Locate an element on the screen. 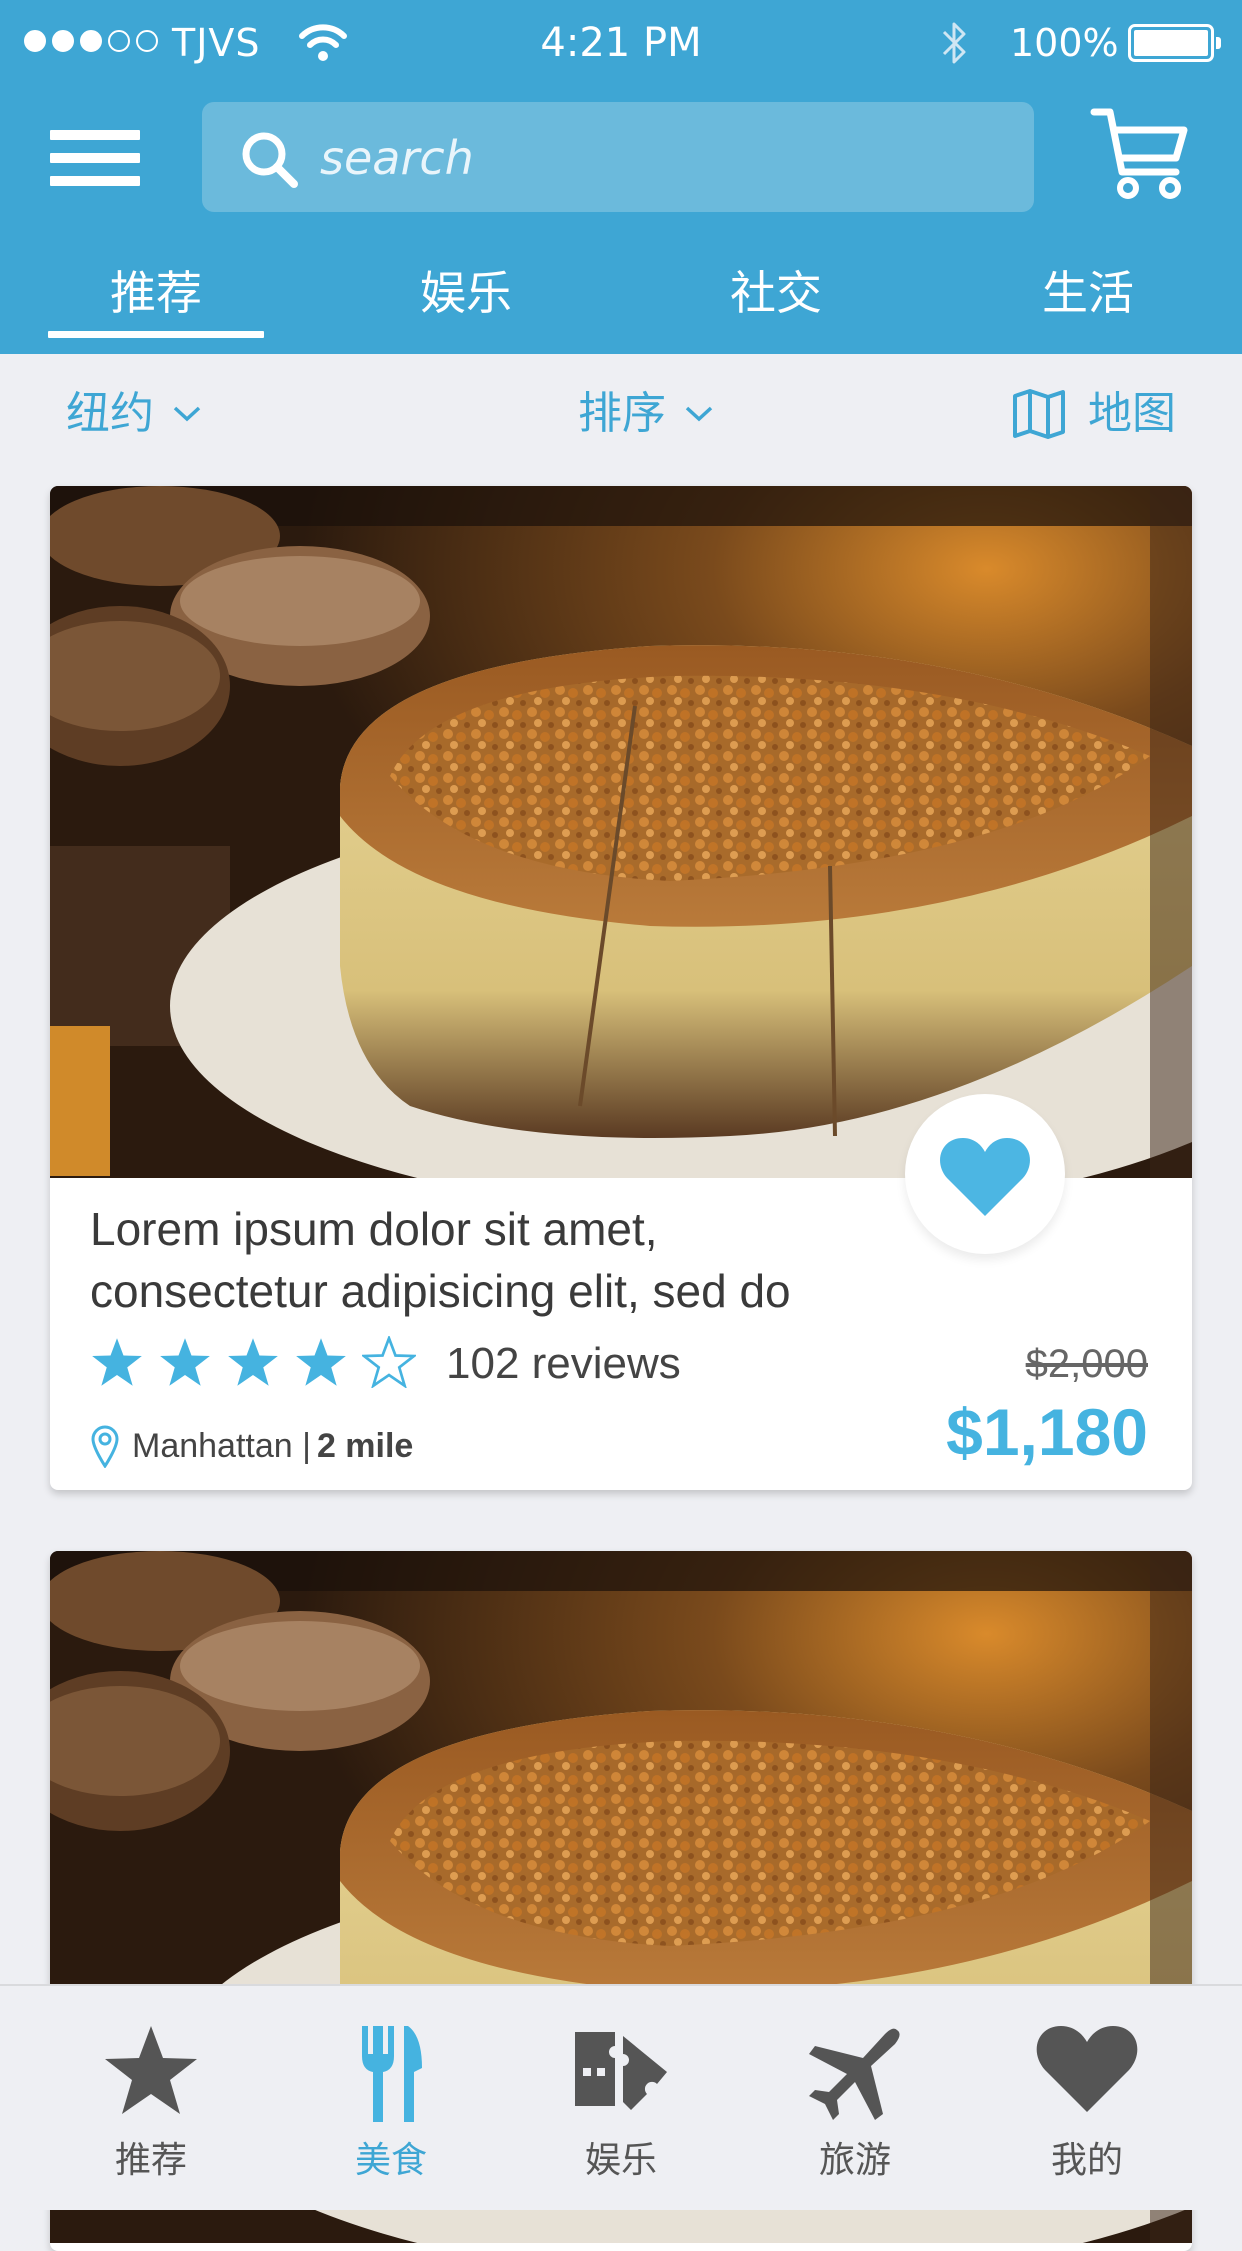 This screenshot has height=2251, width=1242. tab-entertainment: 娱乐 is located at coordinates (466, 293).